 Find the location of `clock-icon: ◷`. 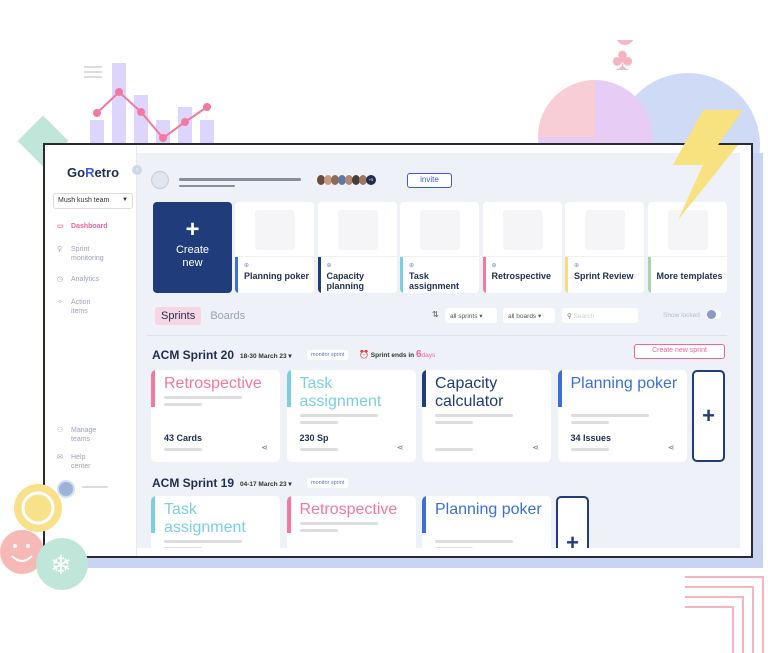

clock-icon: ◷ is located at coordinates (60, 279).